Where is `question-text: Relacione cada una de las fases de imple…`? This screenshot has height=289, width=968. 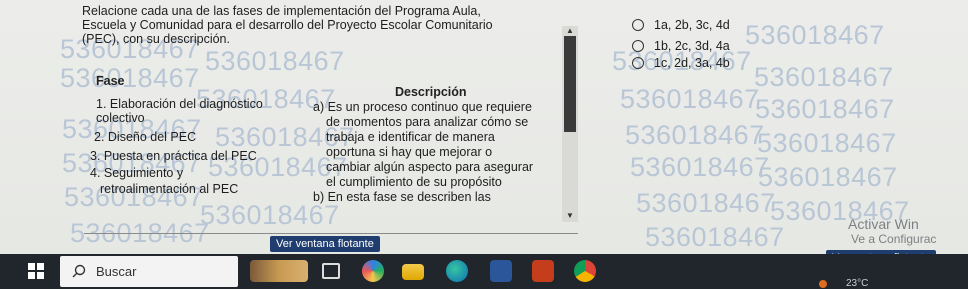 question-text: Relacione cada una de las fases de imple… is located at coordinates (317, 25).